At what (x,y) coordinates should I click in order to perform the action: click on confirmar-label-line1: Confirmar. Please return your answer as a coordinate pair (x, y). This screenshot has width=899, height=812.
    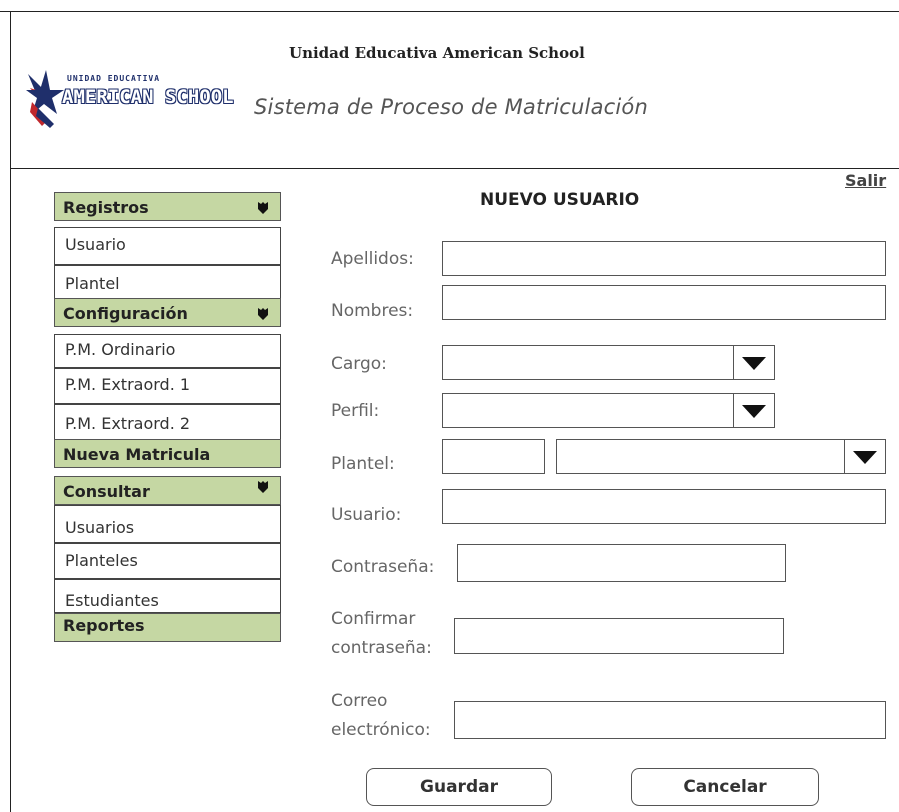
    Looking at the image, I should click on (373, 619).